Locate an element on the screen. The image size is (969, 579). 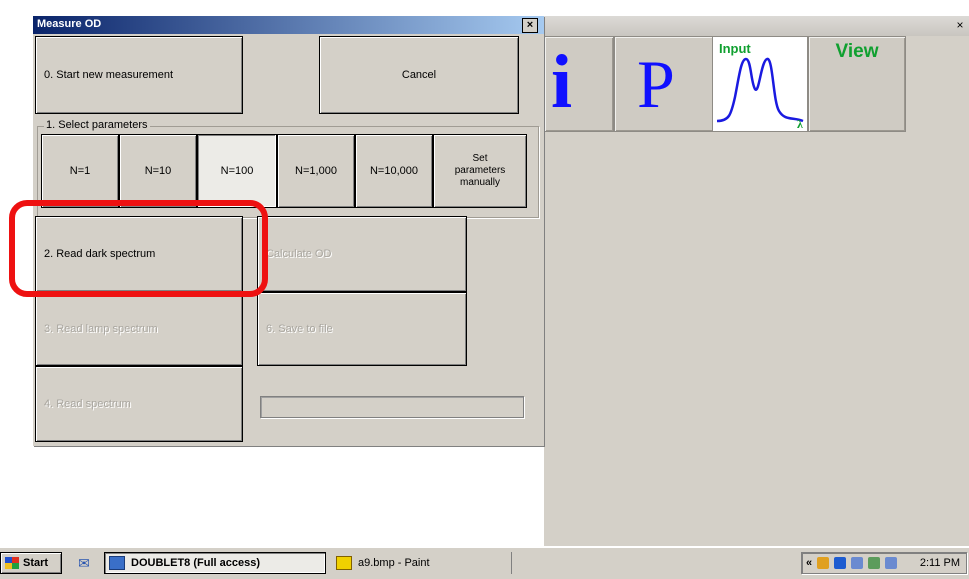
read-spectrum-label: 4. Read spectrum is located at coordinates (87, 404).